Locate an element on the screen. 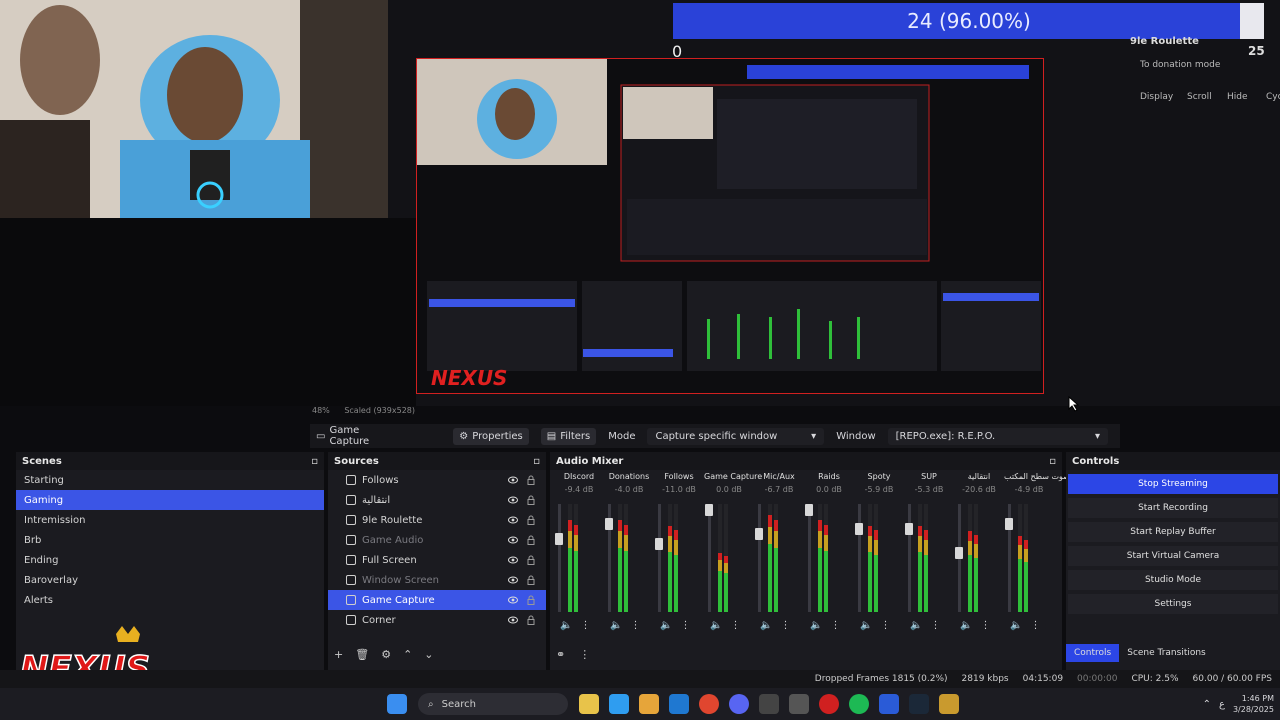  move-up-icon: ⌃ is located at coordinates (407, 654).